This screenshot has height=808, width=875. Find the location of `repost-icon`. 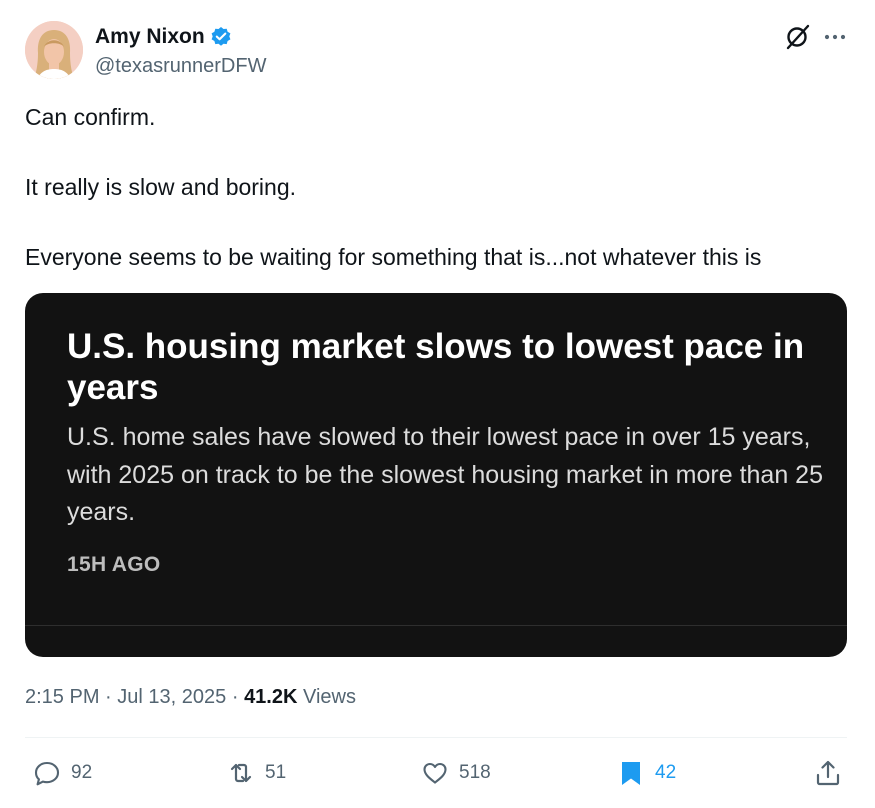

repost-icon is located at coordinates (241, 773).